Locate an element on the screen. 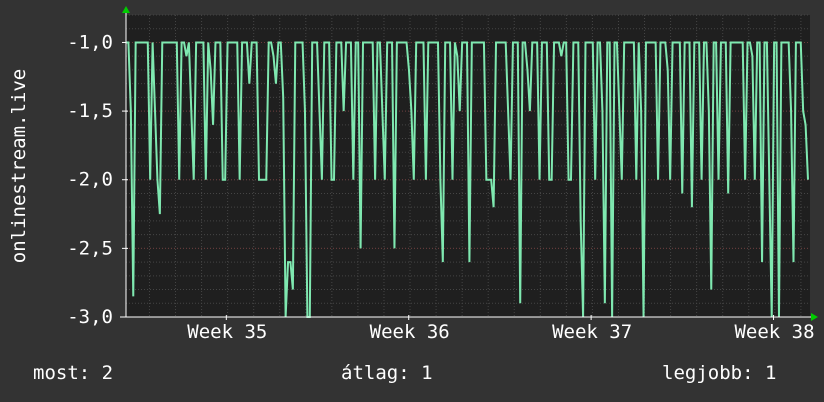  y-axis-arrow-icon is located at coordinates (126, 9).